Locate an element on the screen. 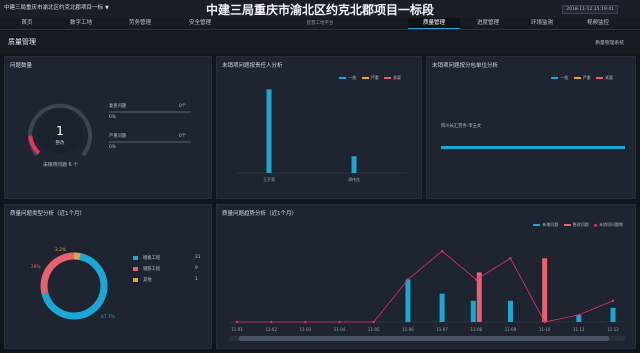 Image resolution: width=640 pixels, height=353 pixels. nav-item-digital-site: 数字工地 is located at coordinates (81, 23).